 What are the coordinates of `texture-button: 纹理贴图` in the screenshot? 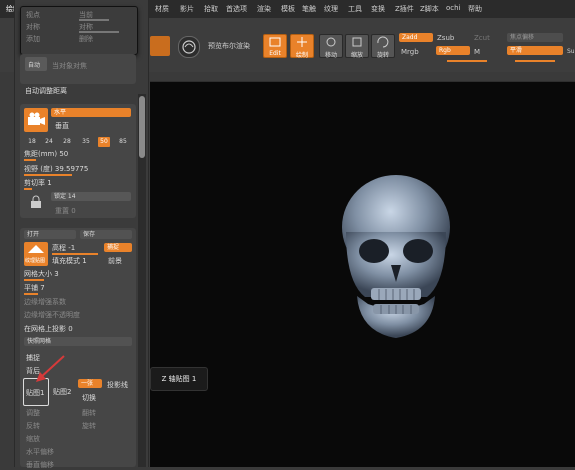 It's located at (36, 254).